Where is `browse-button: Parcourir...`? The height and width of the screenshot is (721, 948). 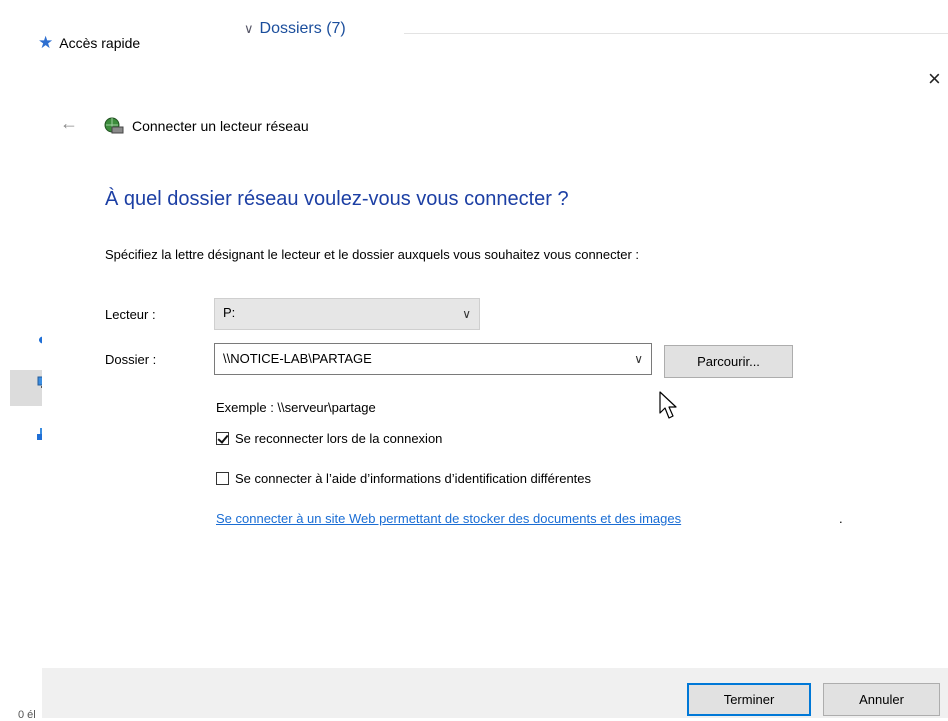 browse-button: Parcourir... is located at coordinates (728, 361).